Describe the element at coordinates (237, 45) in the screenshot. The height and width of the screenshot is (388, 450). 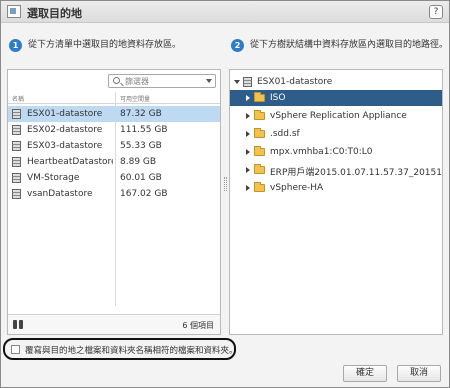
I see `step-2-number: 2` at that location.